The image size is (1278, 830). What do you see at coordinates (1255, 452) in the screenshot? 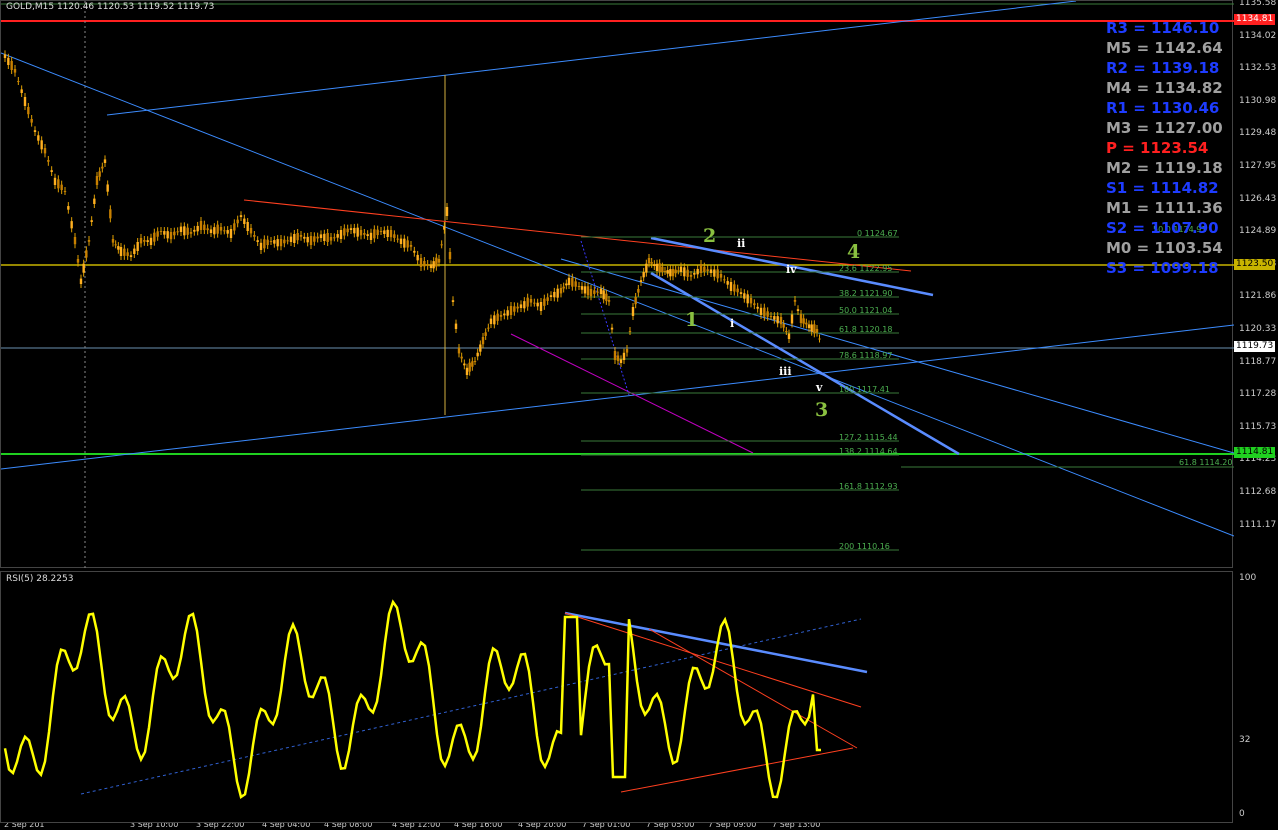
I see `green-line-price-tag: 1114.81` at bounding box center [1255, 452].